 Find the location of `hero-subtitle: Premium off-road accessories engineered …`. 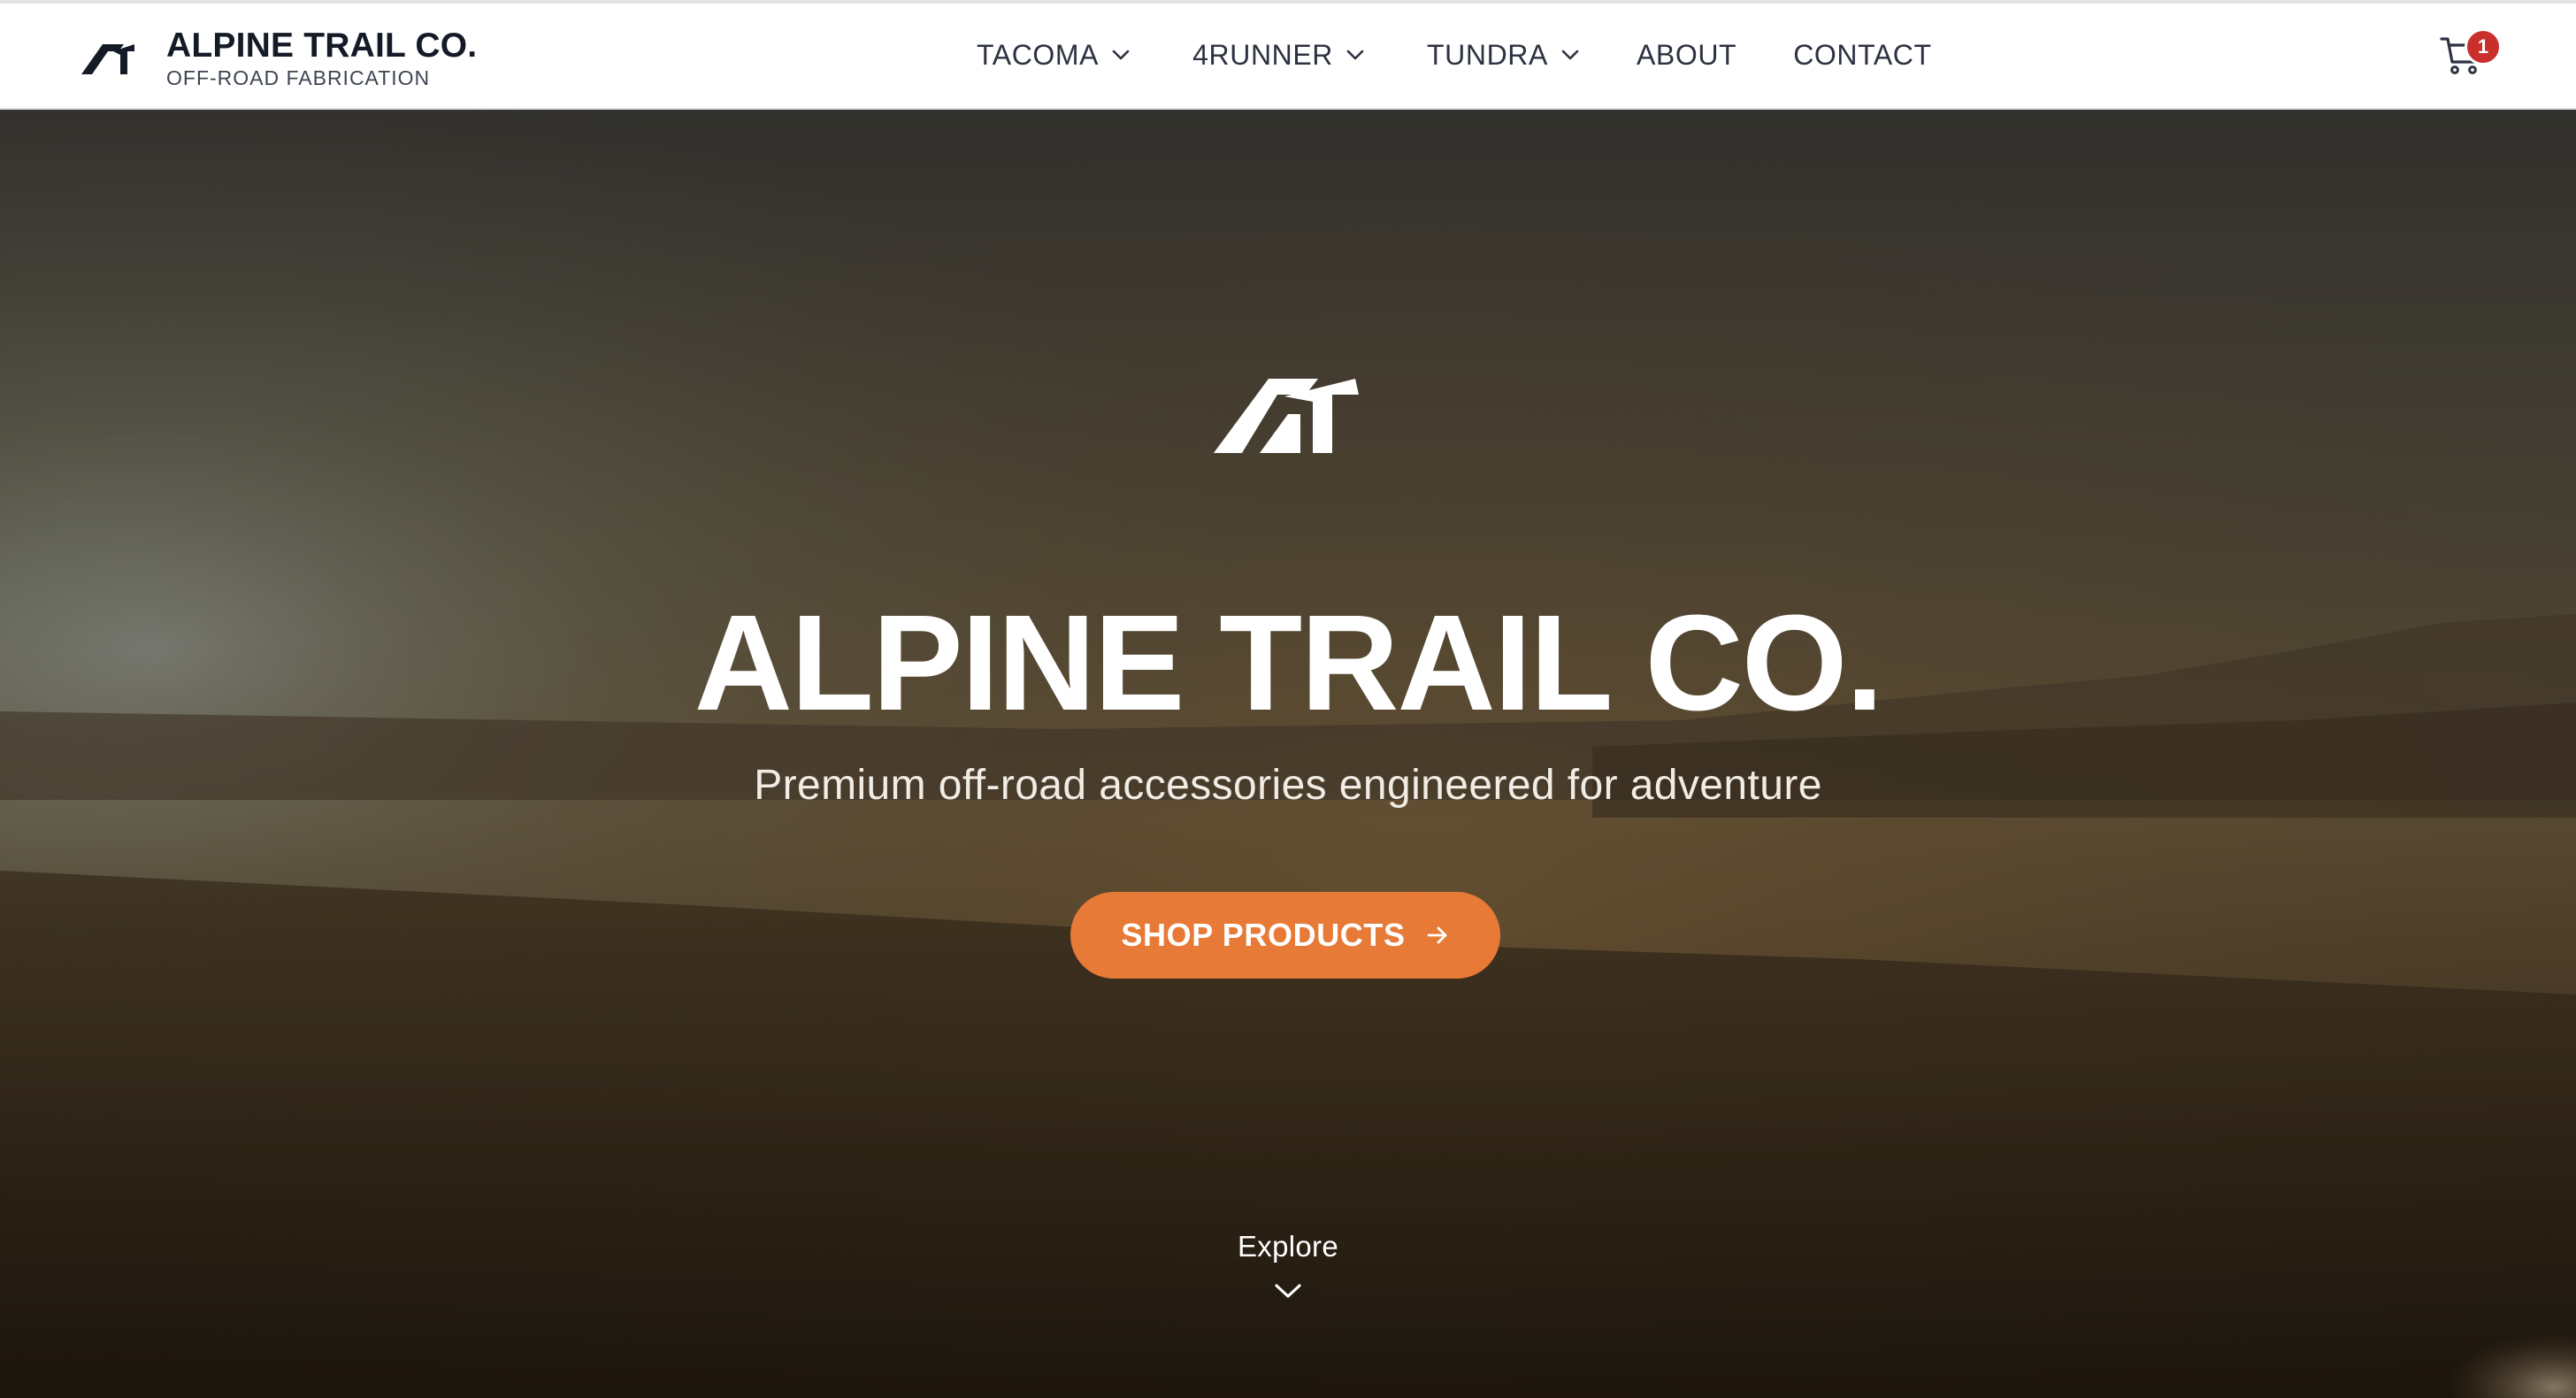

hero-subtitle: Premium off-road accessories engineered … is located at coordinates (1288, 785).